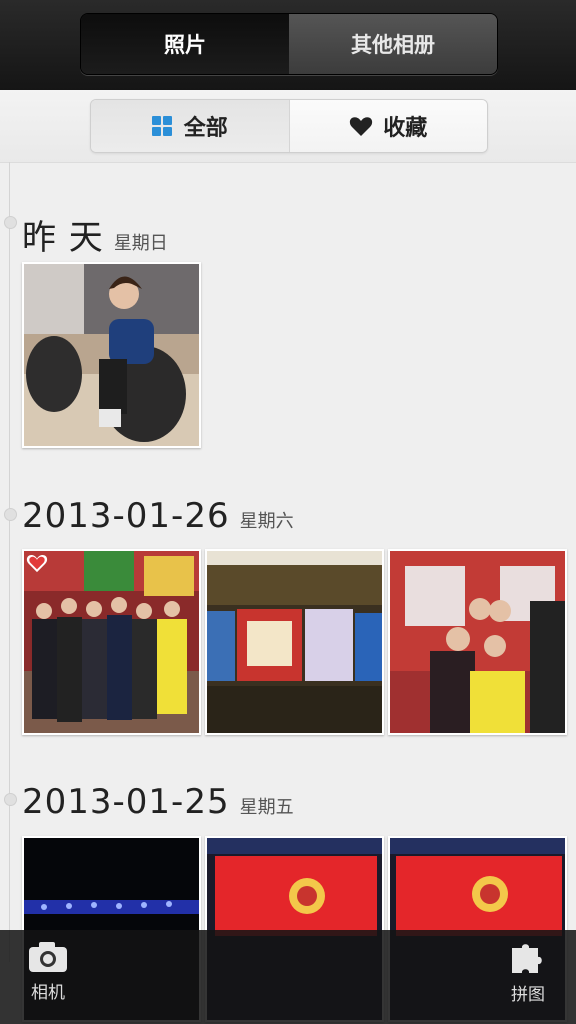 The width and height of the screenshot is (576, 1024). What do you see at coordinates (405, 128) in the screenshot?
I see `filter-favorites-label: 收藏` at bounding box center [405, 128].